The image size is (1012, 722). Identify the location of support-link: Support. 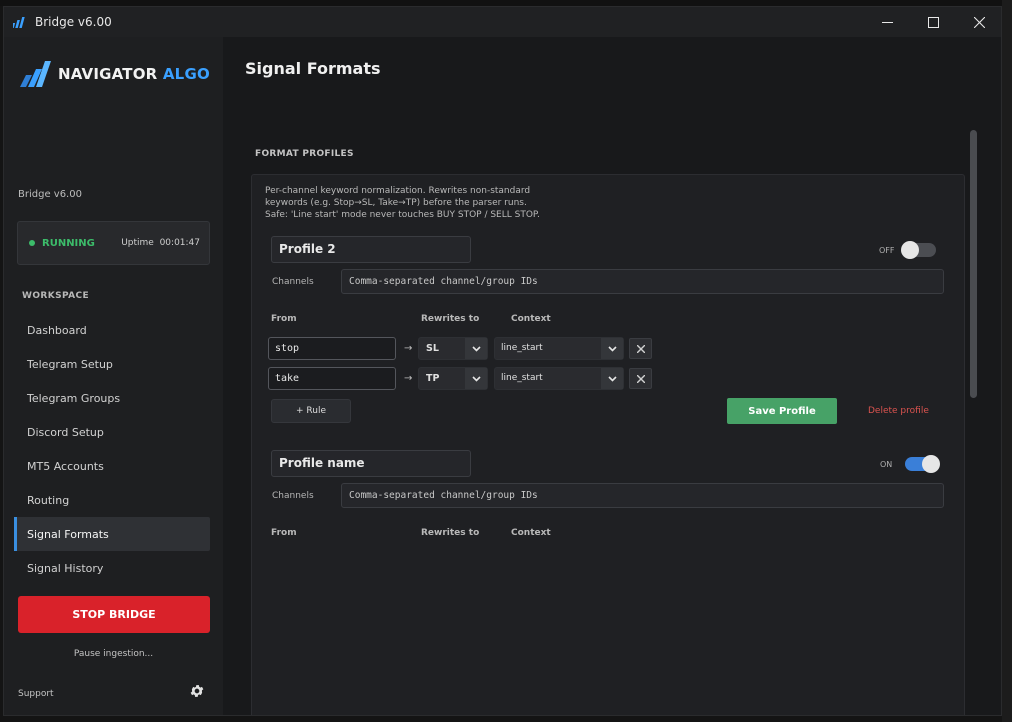
(36, 694).